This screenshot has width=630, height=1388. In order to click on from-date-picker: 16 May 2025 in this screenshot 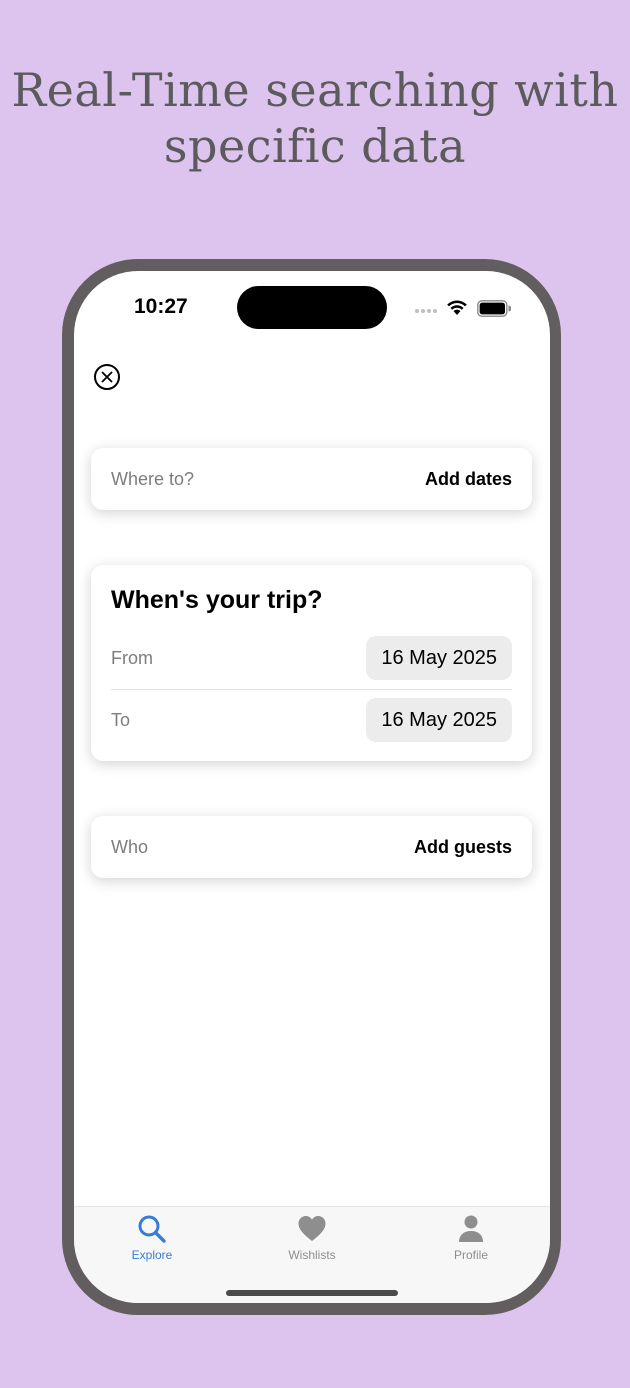, I will do `click(439, 658)`.